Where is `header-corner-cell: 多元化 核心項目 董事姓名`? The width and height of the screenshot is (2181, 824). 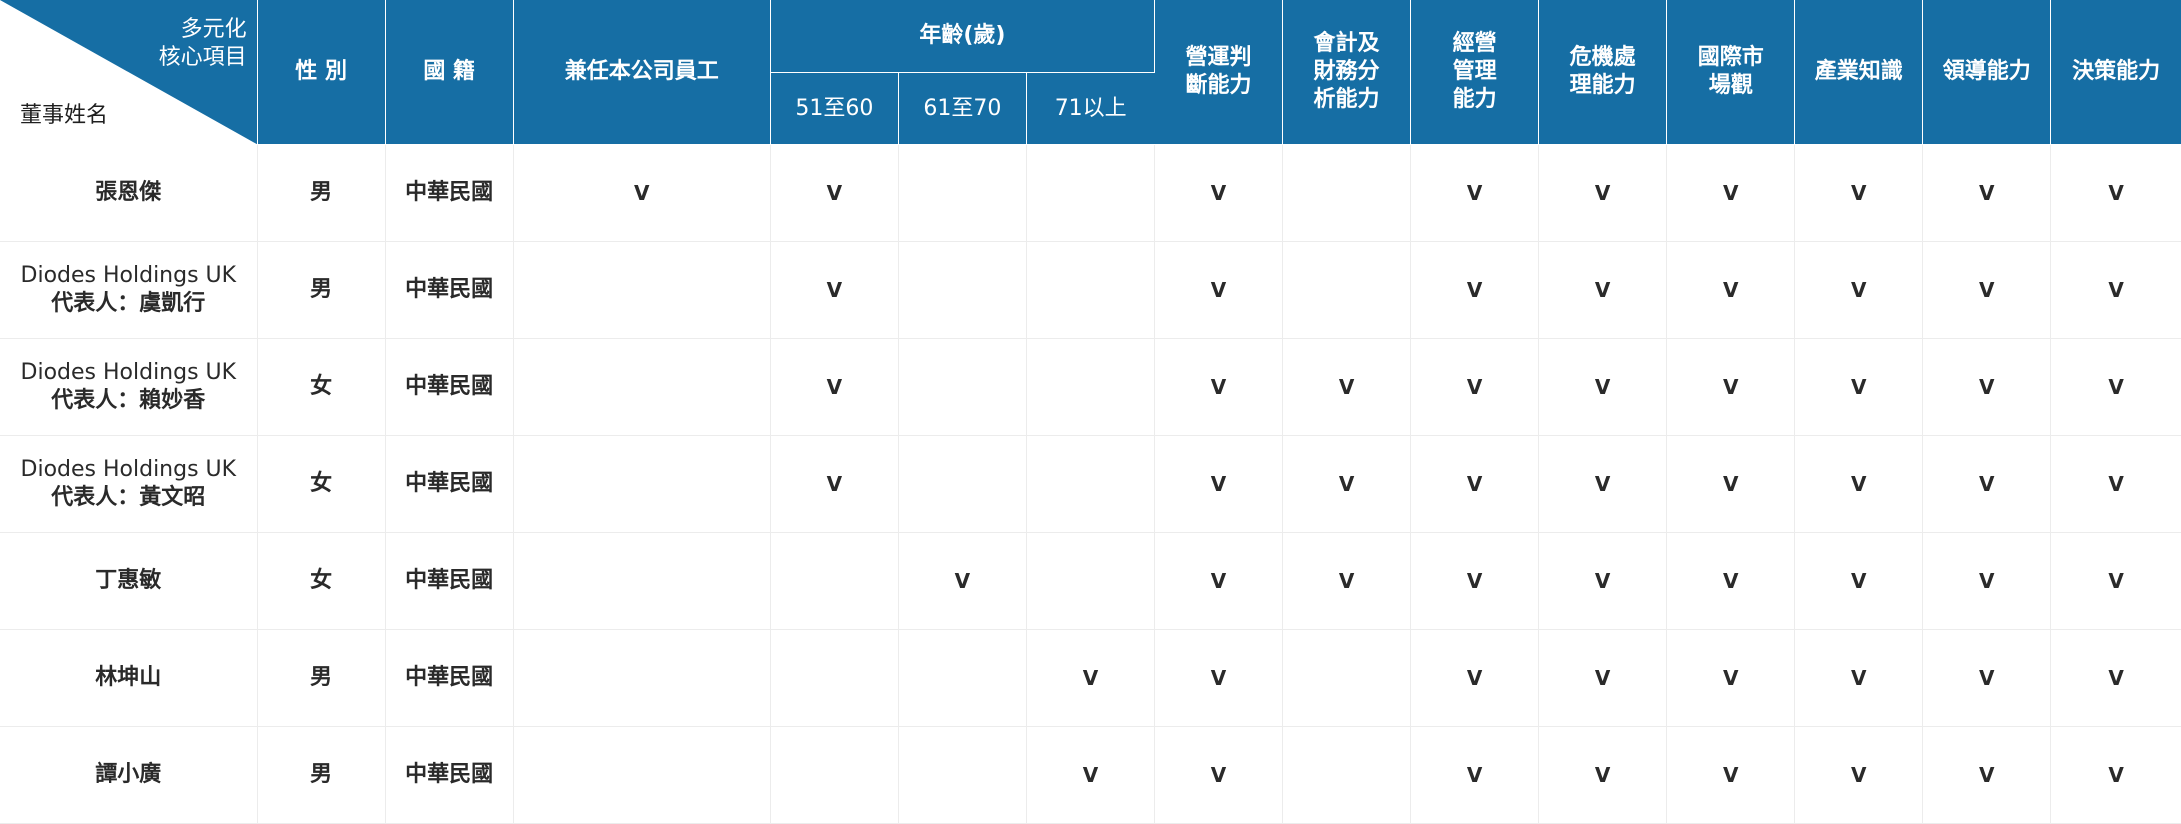
header-corner-cell: 多元化 核心項目 董事姓名 is located at coordinates (129, 72).